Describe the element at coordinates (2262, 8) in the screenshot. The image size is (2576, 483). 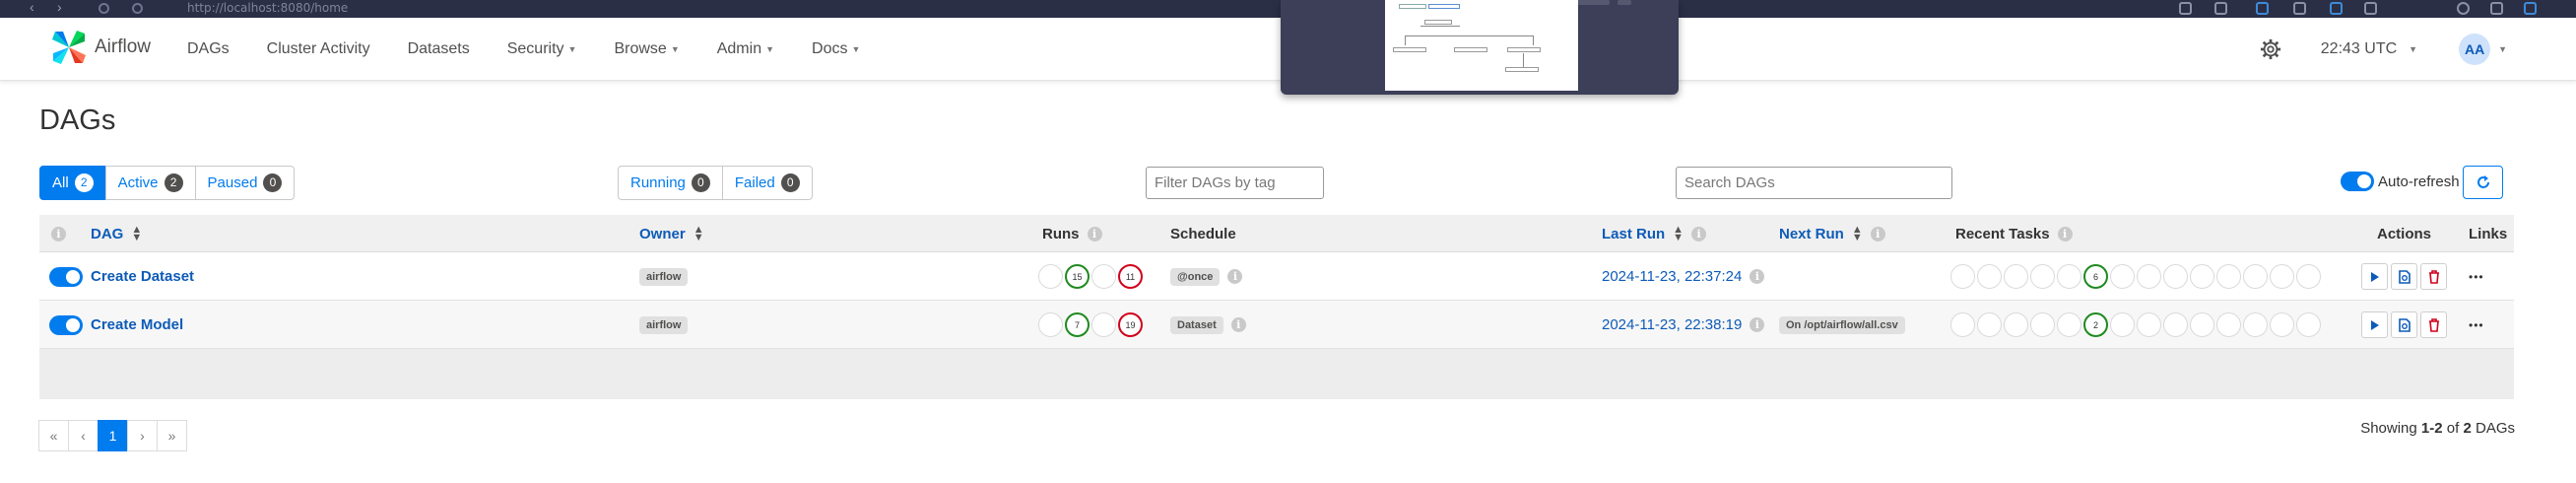
I see `tab-icon` at that location.